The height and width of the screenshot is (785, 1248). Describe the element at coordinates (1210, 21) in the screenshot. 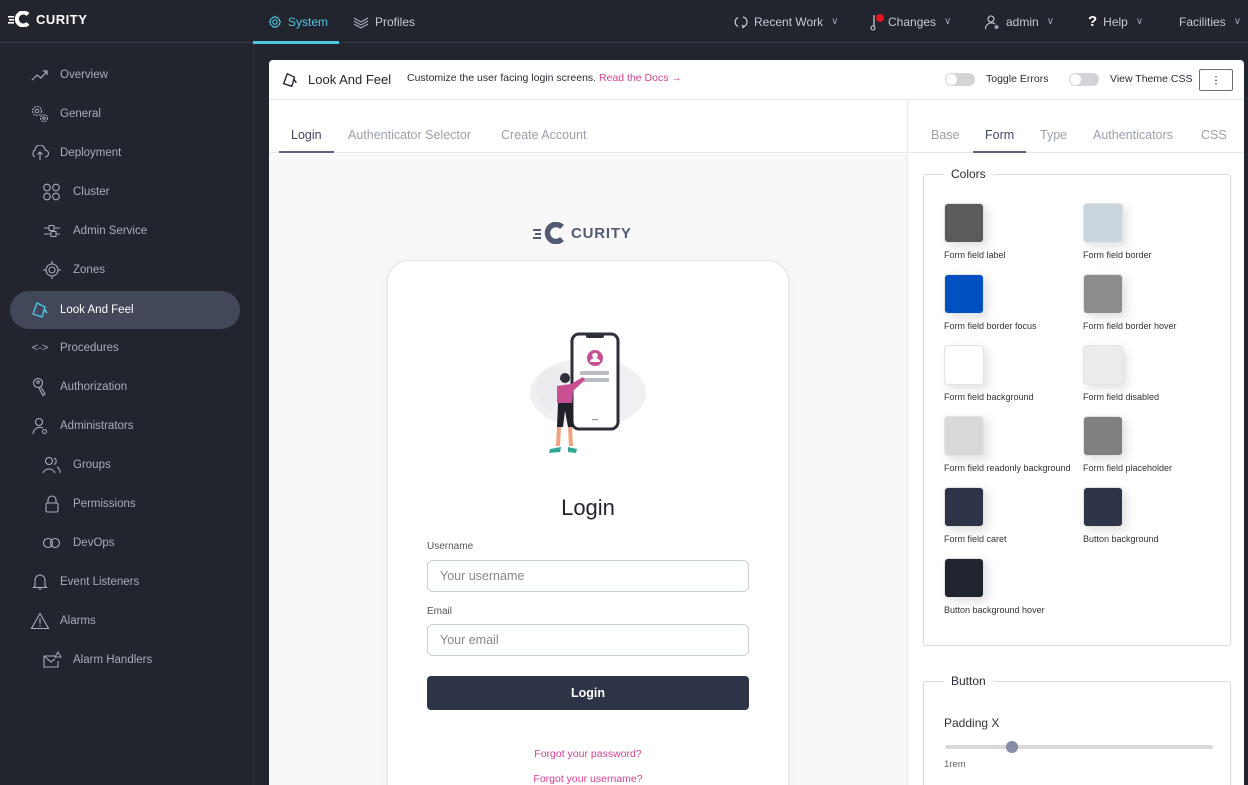

I see `facilities-menu: Facilities ∨` at that location.